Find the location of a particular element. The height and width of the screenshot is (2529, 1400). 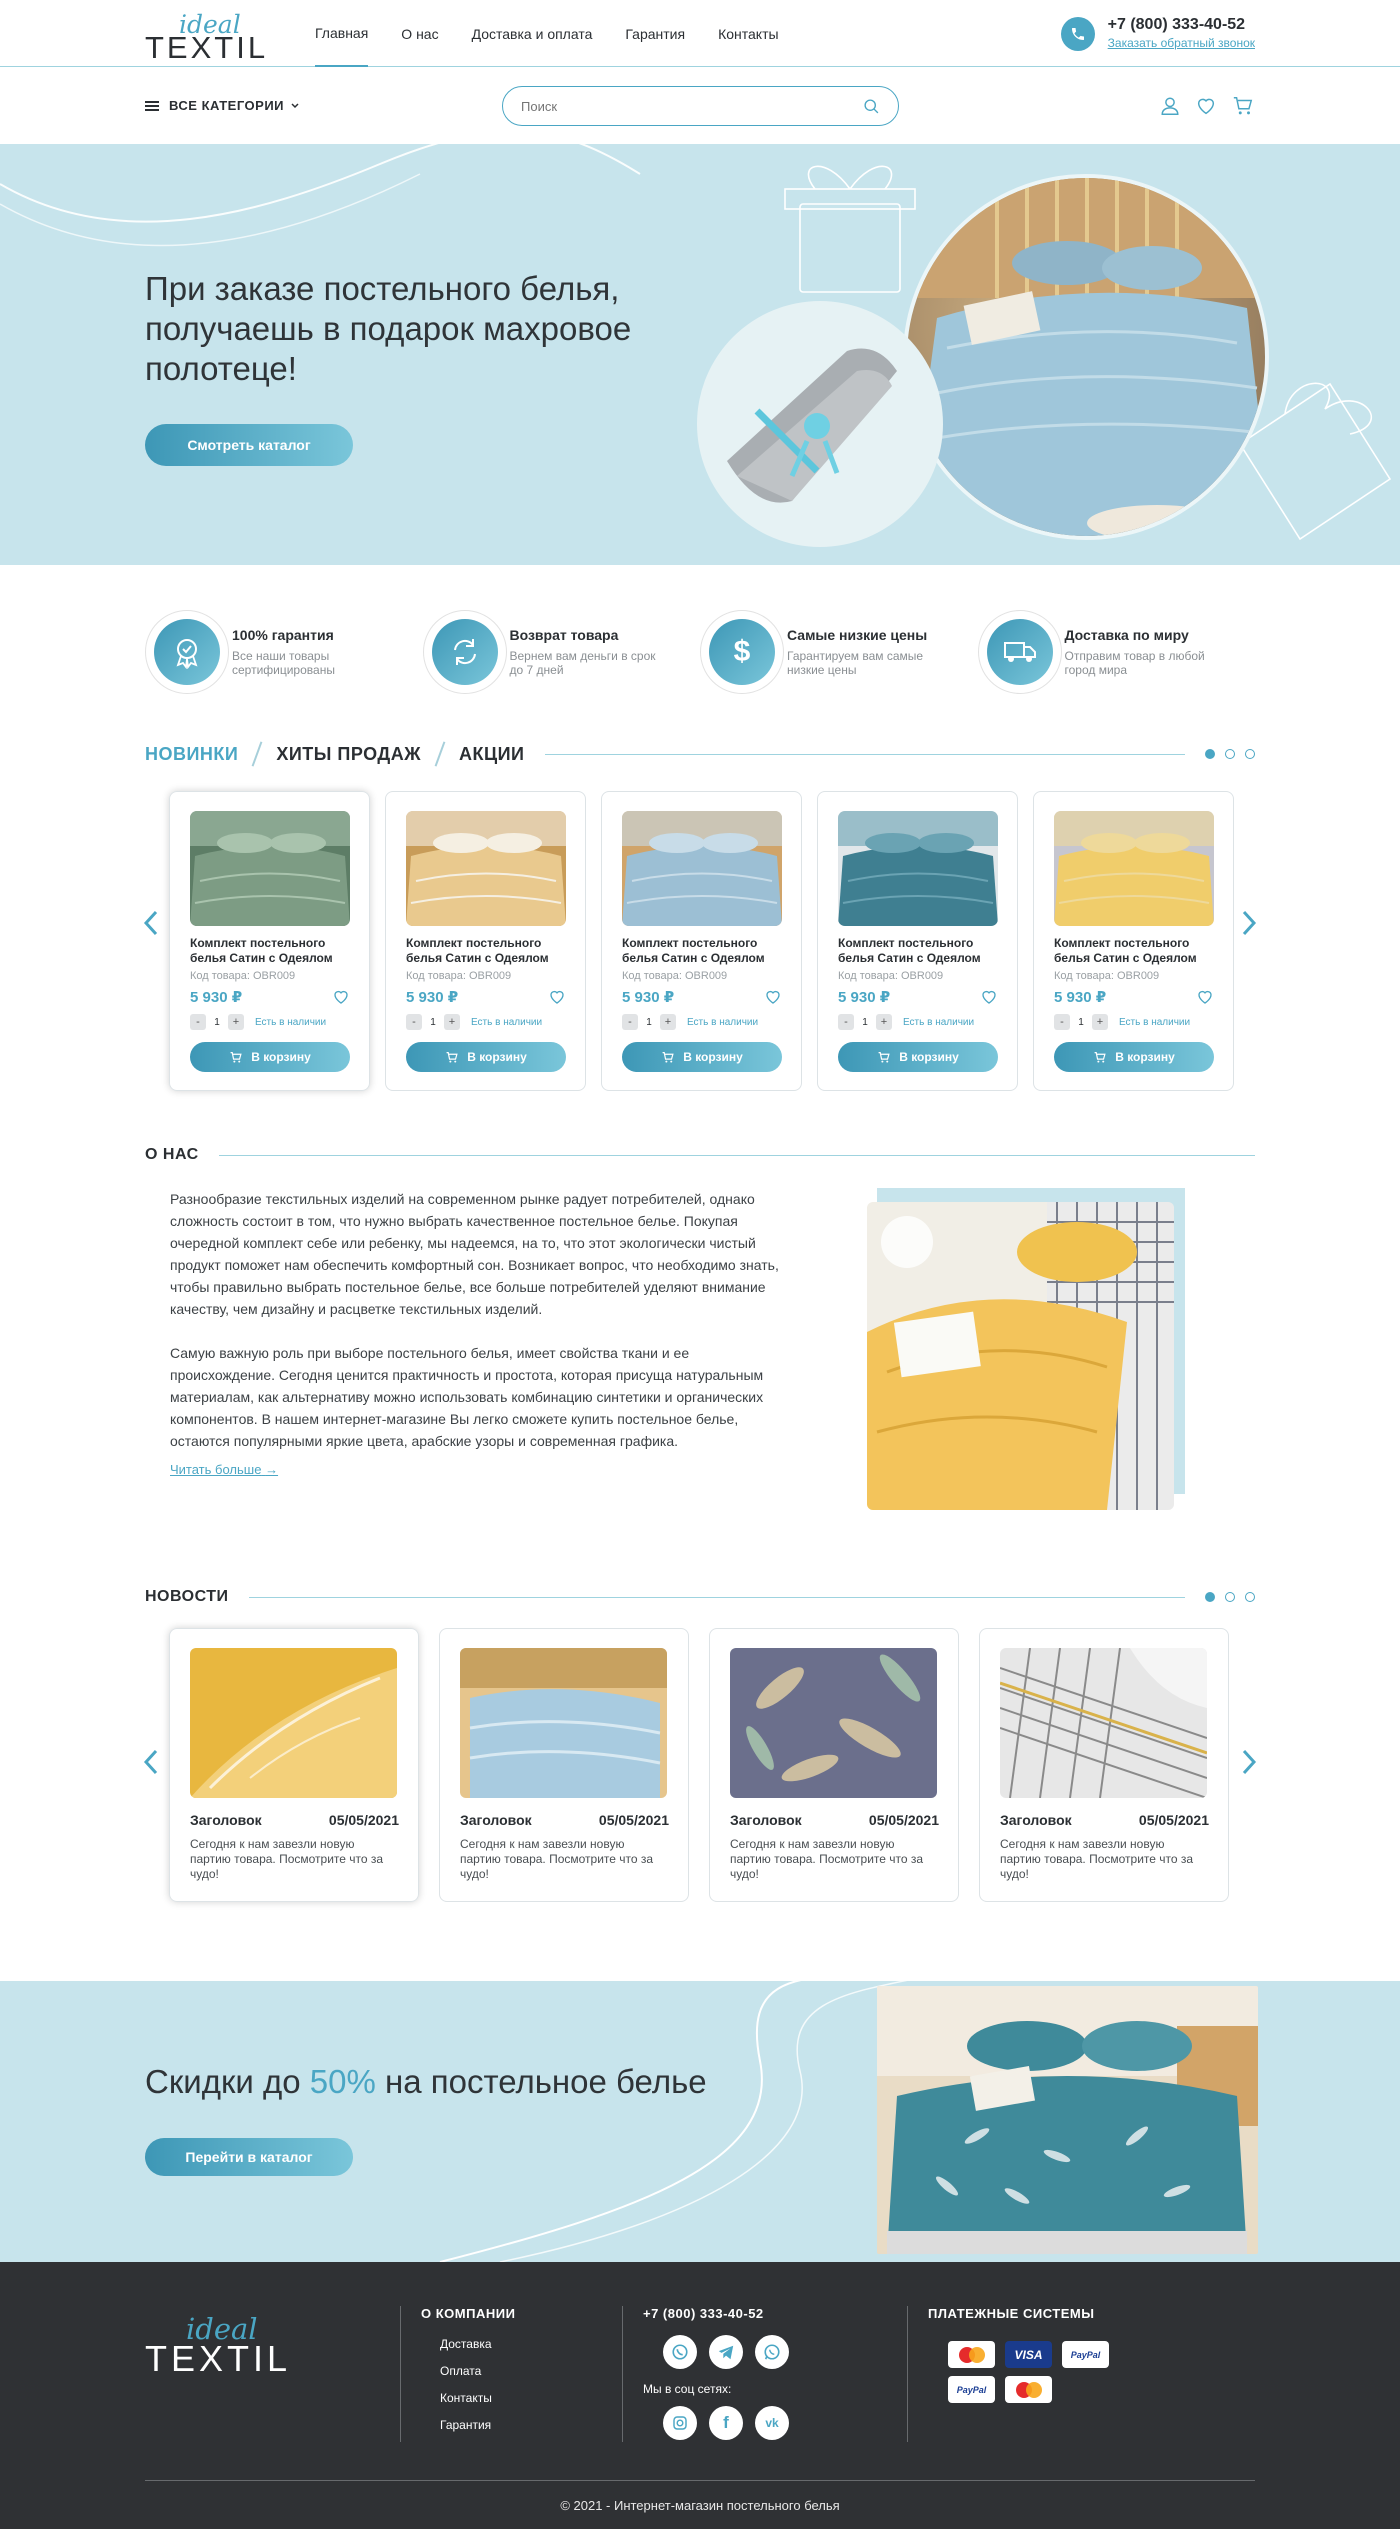

search-input is located at coordinates (692, 106).